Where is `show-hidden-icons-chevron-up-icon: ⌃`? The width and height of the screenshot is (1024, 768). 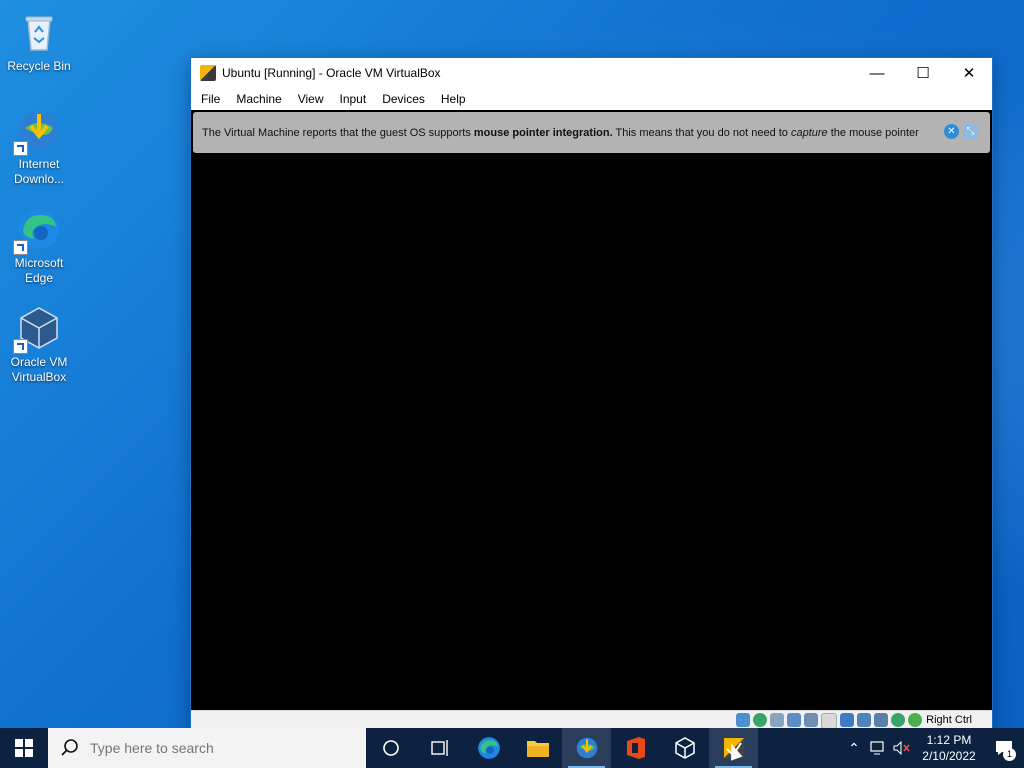 show-hidden-icons-chevron-up-icon: ⌃ is located at coordinates (854, 748).